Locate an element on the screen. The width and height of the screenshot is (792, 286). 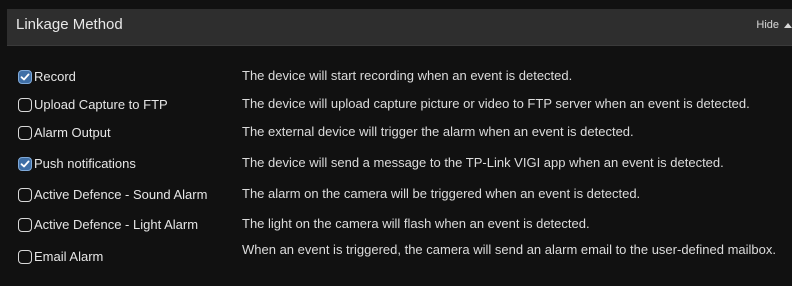
option-label: Active Defence - Light Alarm is located at coordinates (116, 224).